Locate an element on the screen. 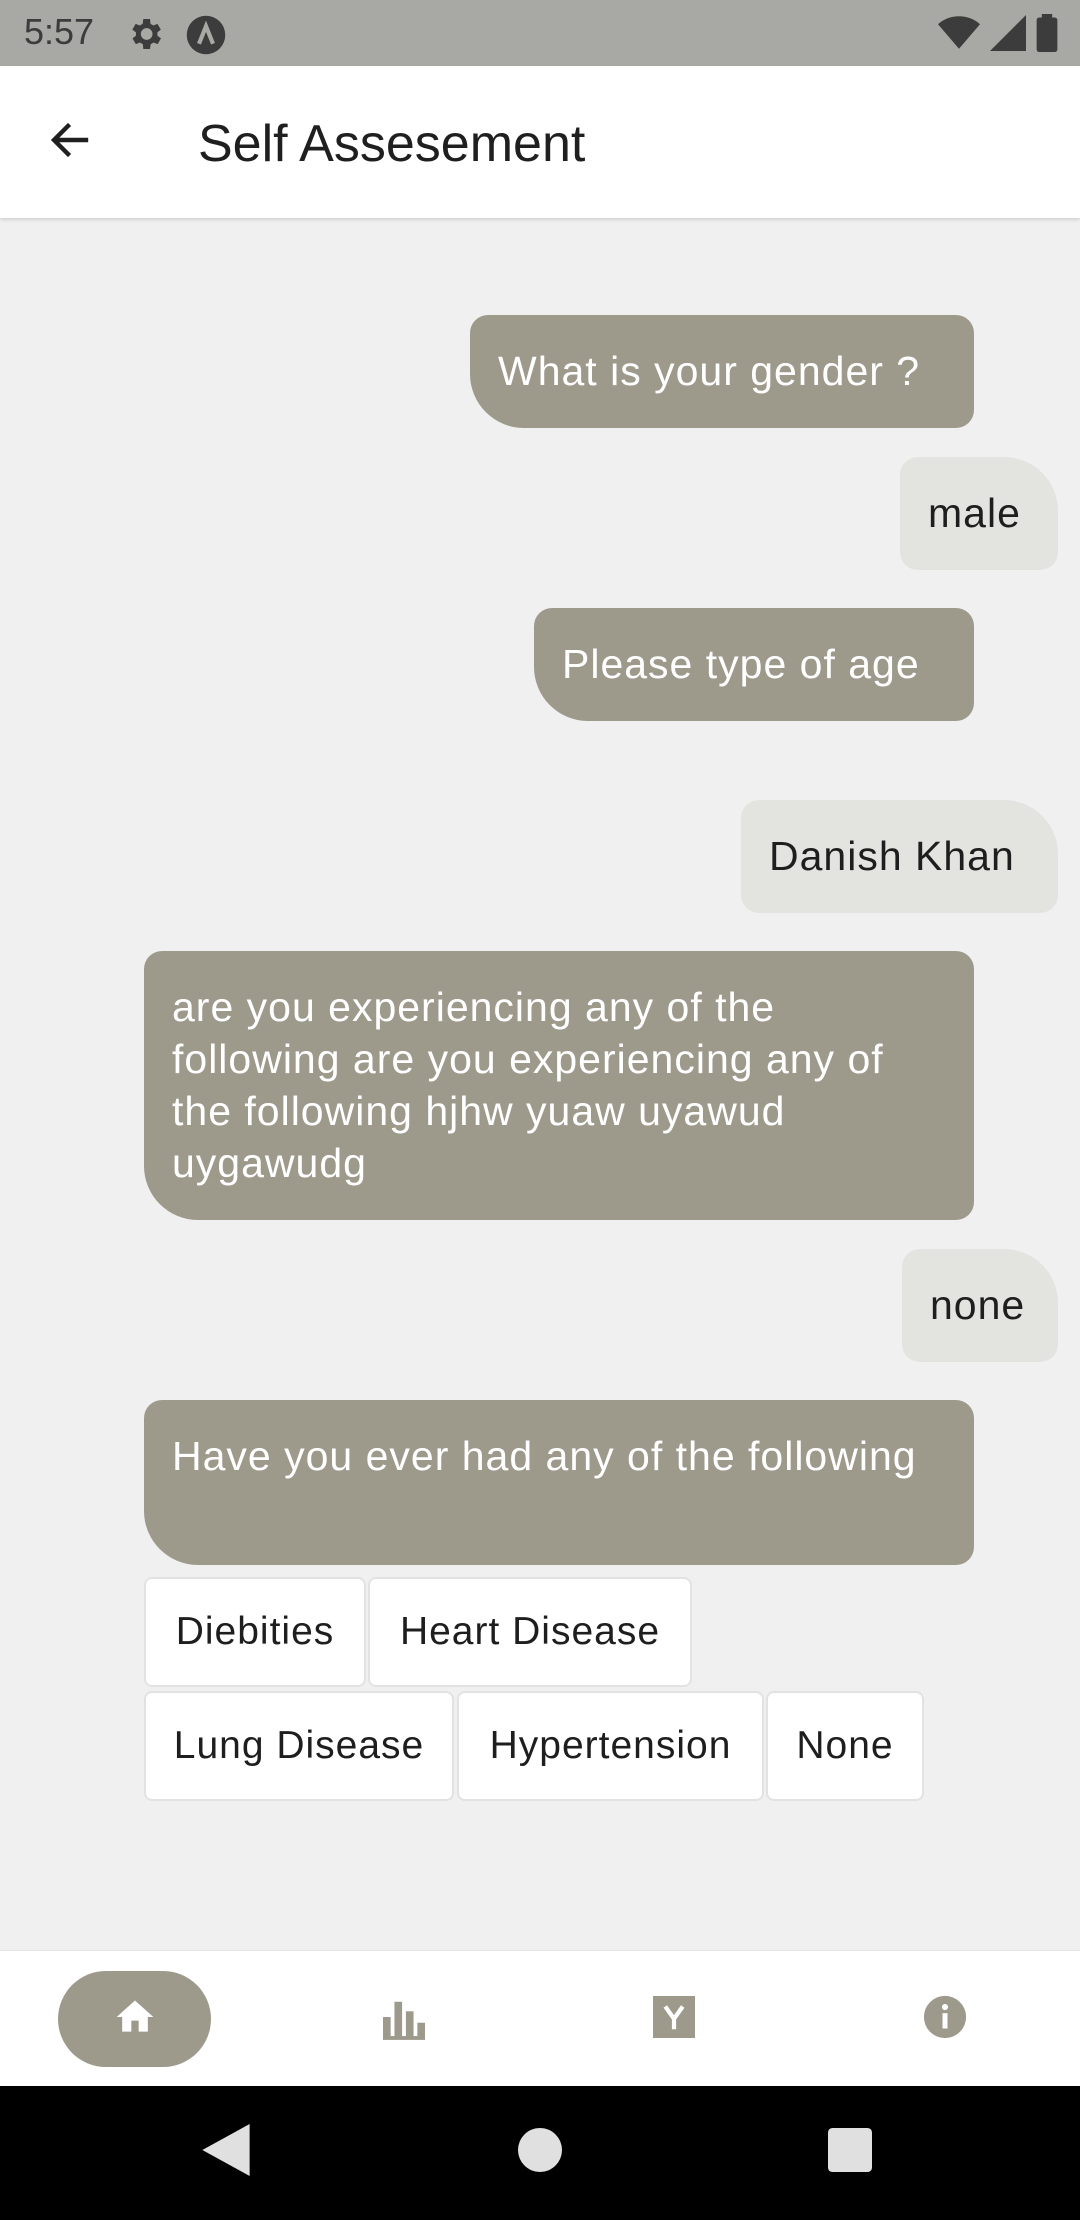 This screenshot has width=1080, height=2220. system-home-button is located at coordinates (540, 2152).